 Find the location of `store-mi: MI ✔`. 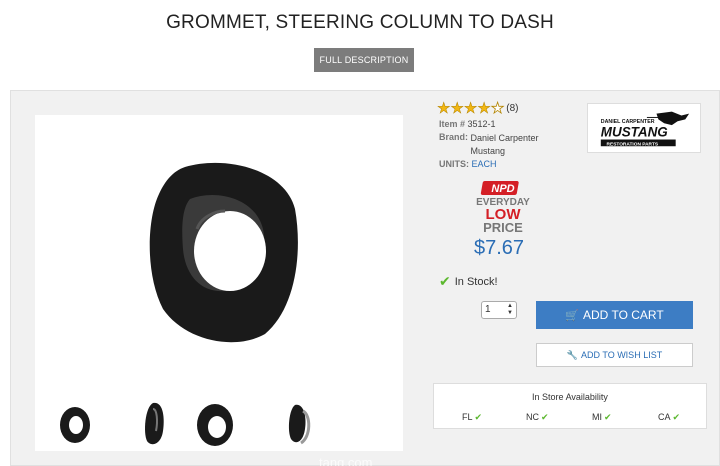

store-mi: MI ✔ is located at coordinates (602, 417).